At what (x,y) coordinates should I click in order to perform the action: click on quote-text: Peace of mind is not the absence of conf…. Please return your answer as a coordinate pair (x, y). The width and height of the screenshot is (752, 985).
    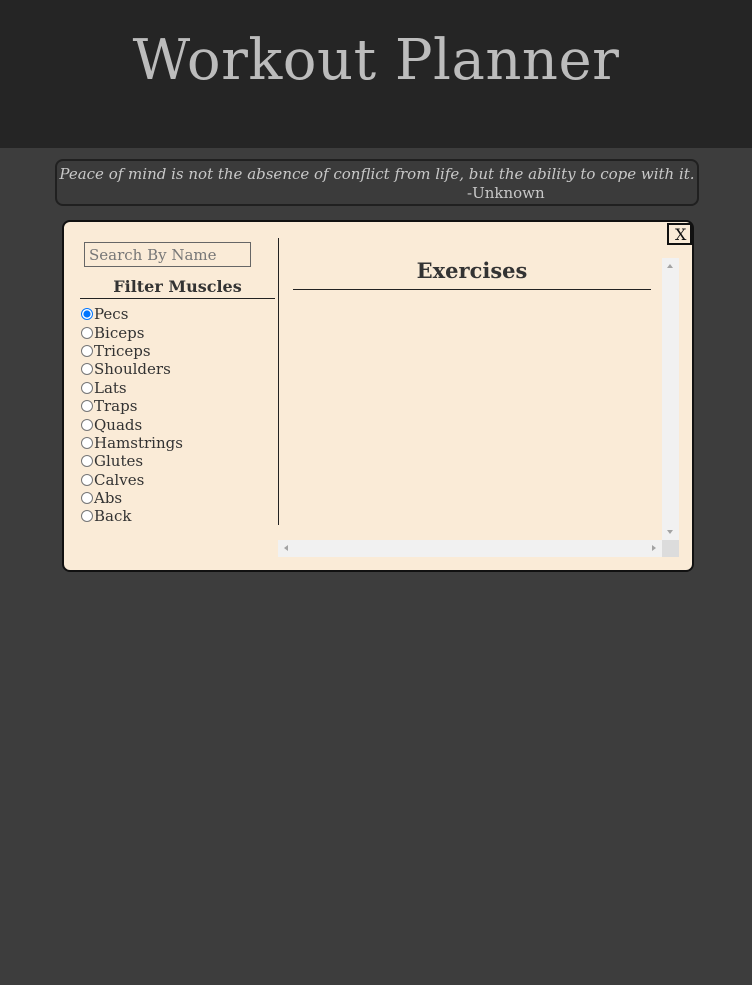
    Looking at the image, I should click on (377, 174).